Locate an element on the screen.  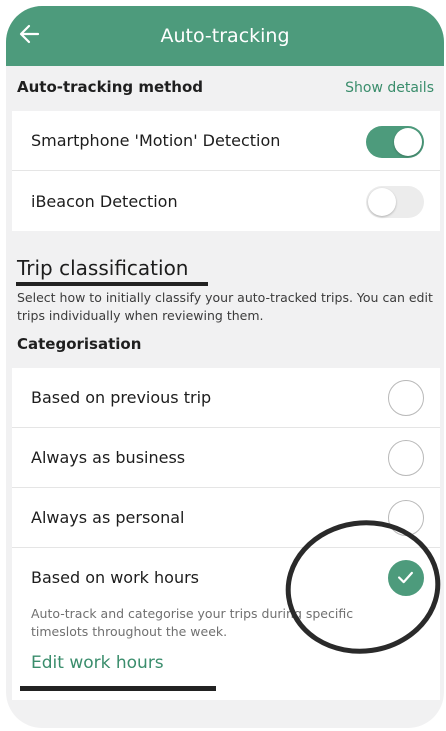
option-previous-trip: Based on previous trip is located at coordinates (226, 398).